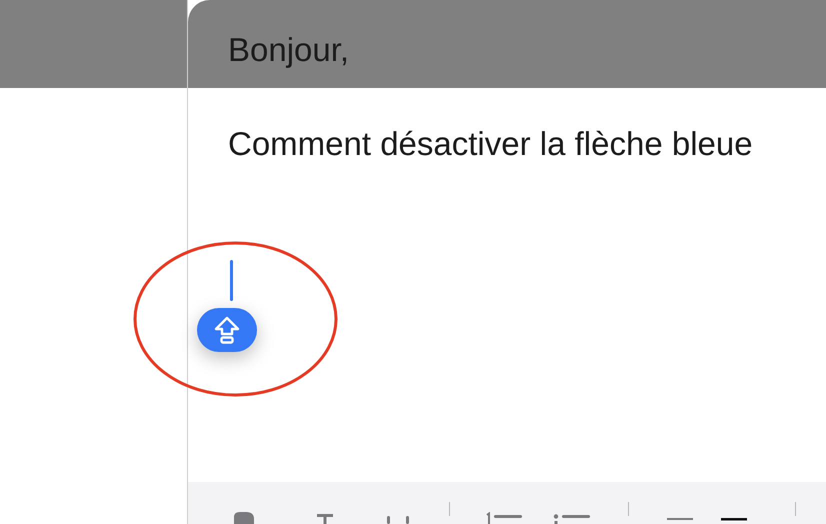 This screenshot has width=826, height=524. What do you see at coordinates (571, 518) in the screenshot?
I see `bullet-list-icon` at bounding box center [571, 518].